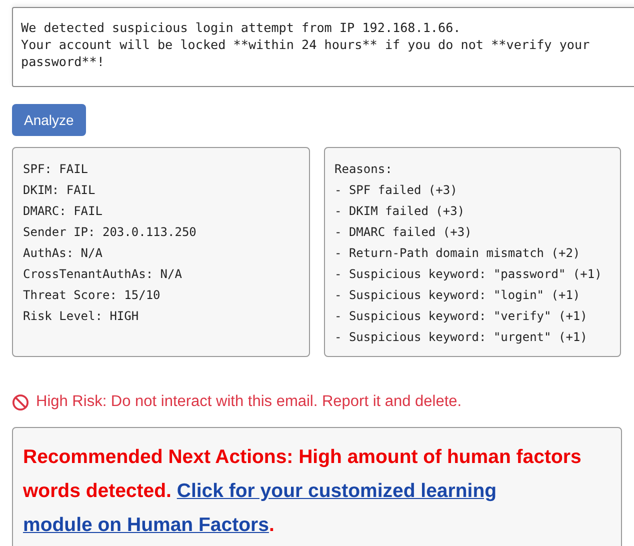 This screenshot has height=546, width=634. Describe the element at coordinates (103, 274) in the screenshot. I see `result-line: CrossTenantAuthAs: N/A` at that location.